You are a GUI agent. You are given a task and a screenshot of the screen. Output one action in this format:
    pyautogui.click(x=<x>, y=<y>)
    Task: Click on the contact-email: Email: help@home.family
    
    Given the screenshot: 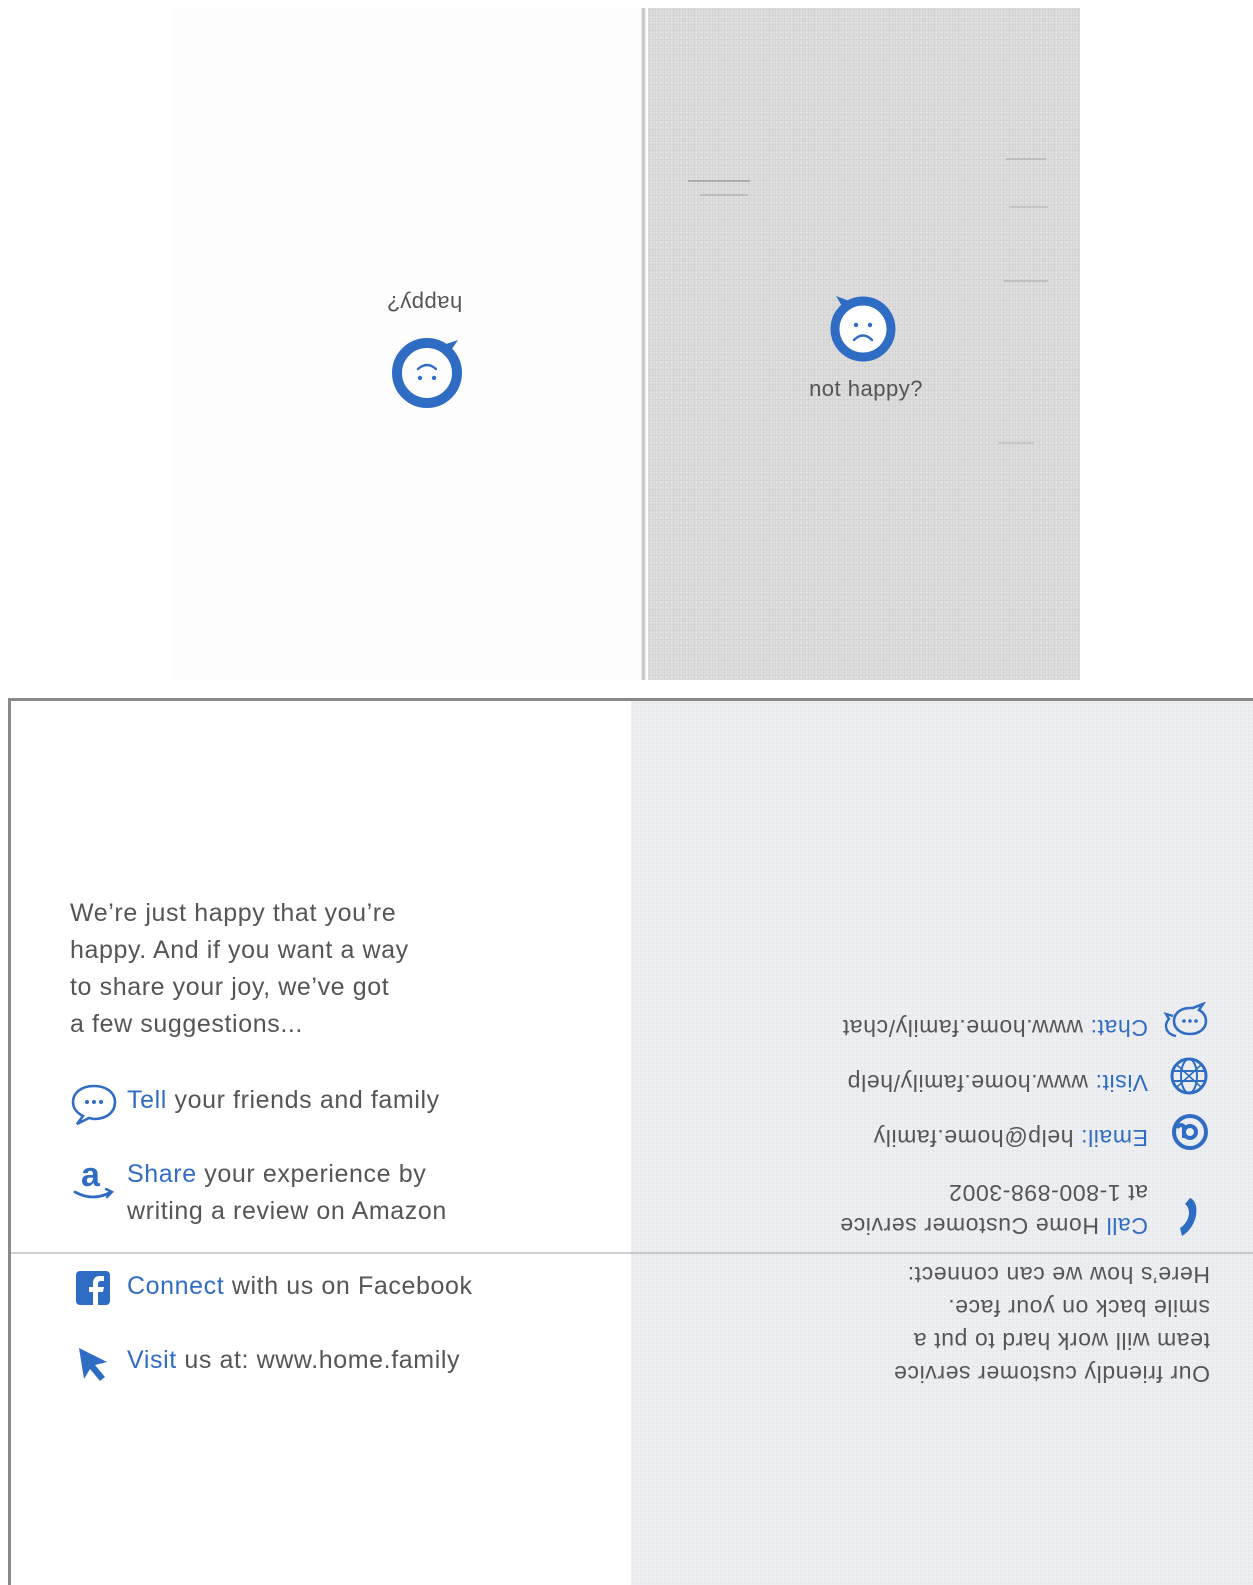 What is the action you would take?
    pyautogui.click(x=970, y=1134)
    